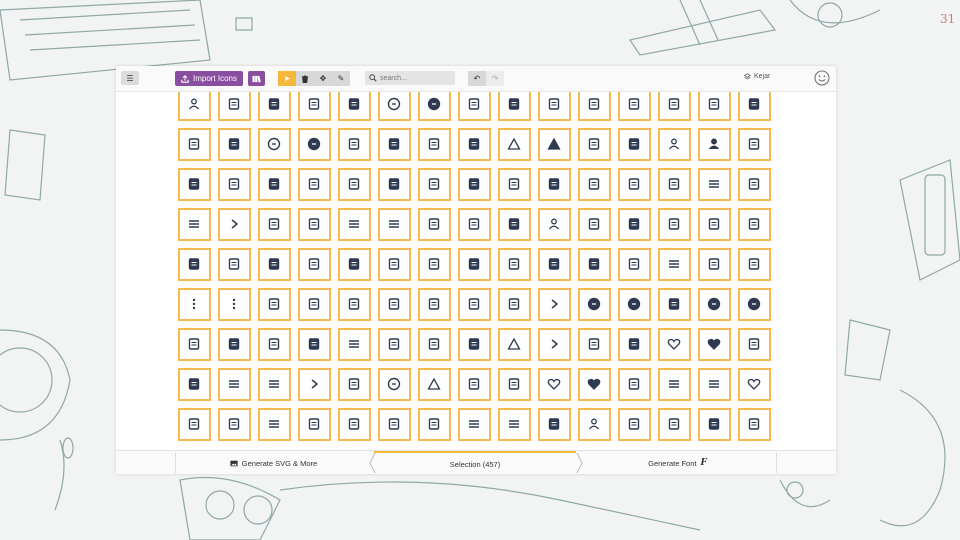  What do you see at coordinates (305, 78) in the screenshot?
I see `delete-tool-button` at bounding box center [305, 78].